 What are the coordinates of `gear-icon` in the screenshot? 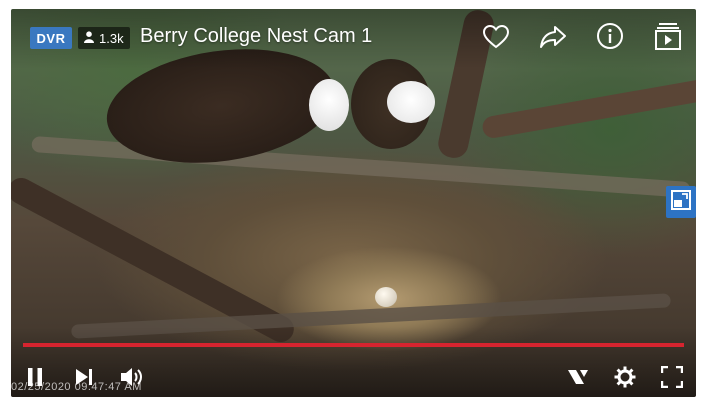 It's located at (625, 377).